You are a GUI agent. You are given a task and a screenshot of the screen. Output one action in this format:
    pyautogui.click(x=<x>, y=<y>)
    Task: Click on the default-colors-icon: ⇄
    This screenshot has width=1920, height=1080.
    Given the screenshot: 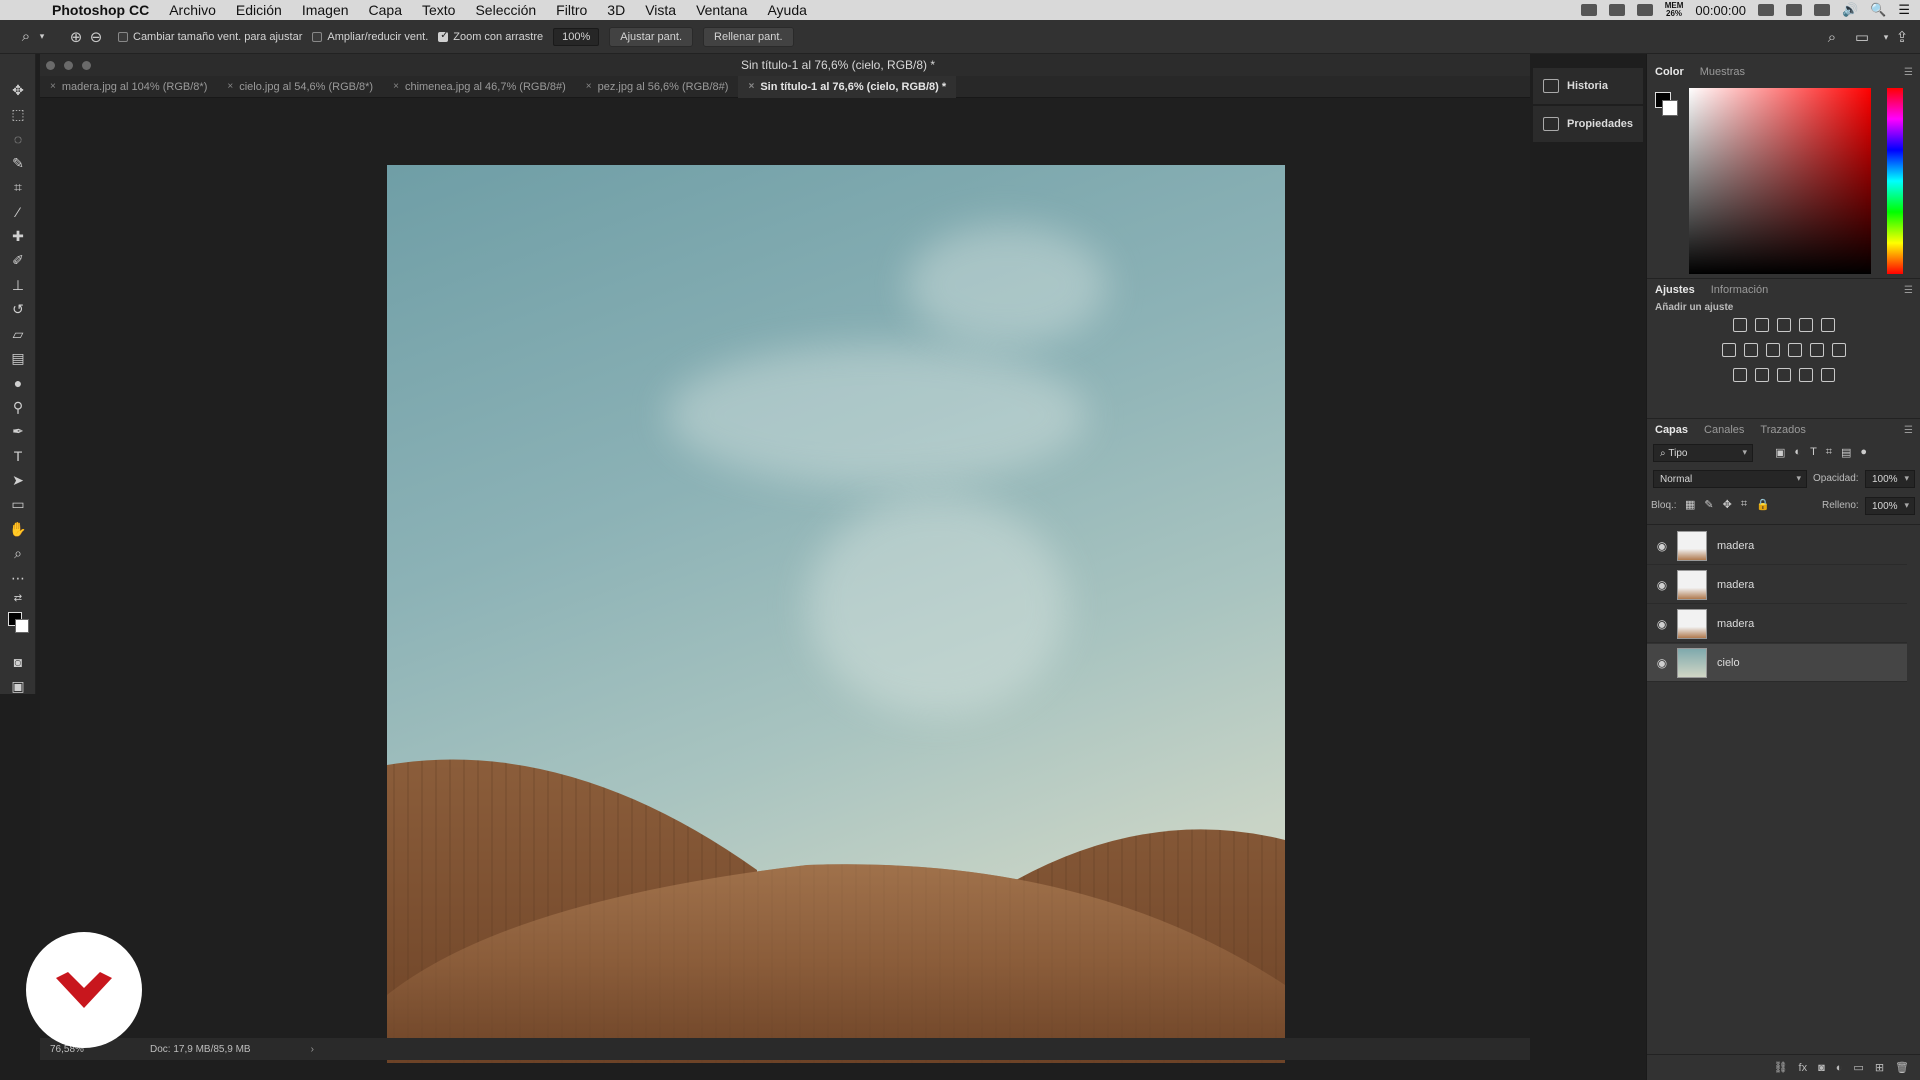 What is the action you would take?
    pyautogui.click(x=18, y=598)
    